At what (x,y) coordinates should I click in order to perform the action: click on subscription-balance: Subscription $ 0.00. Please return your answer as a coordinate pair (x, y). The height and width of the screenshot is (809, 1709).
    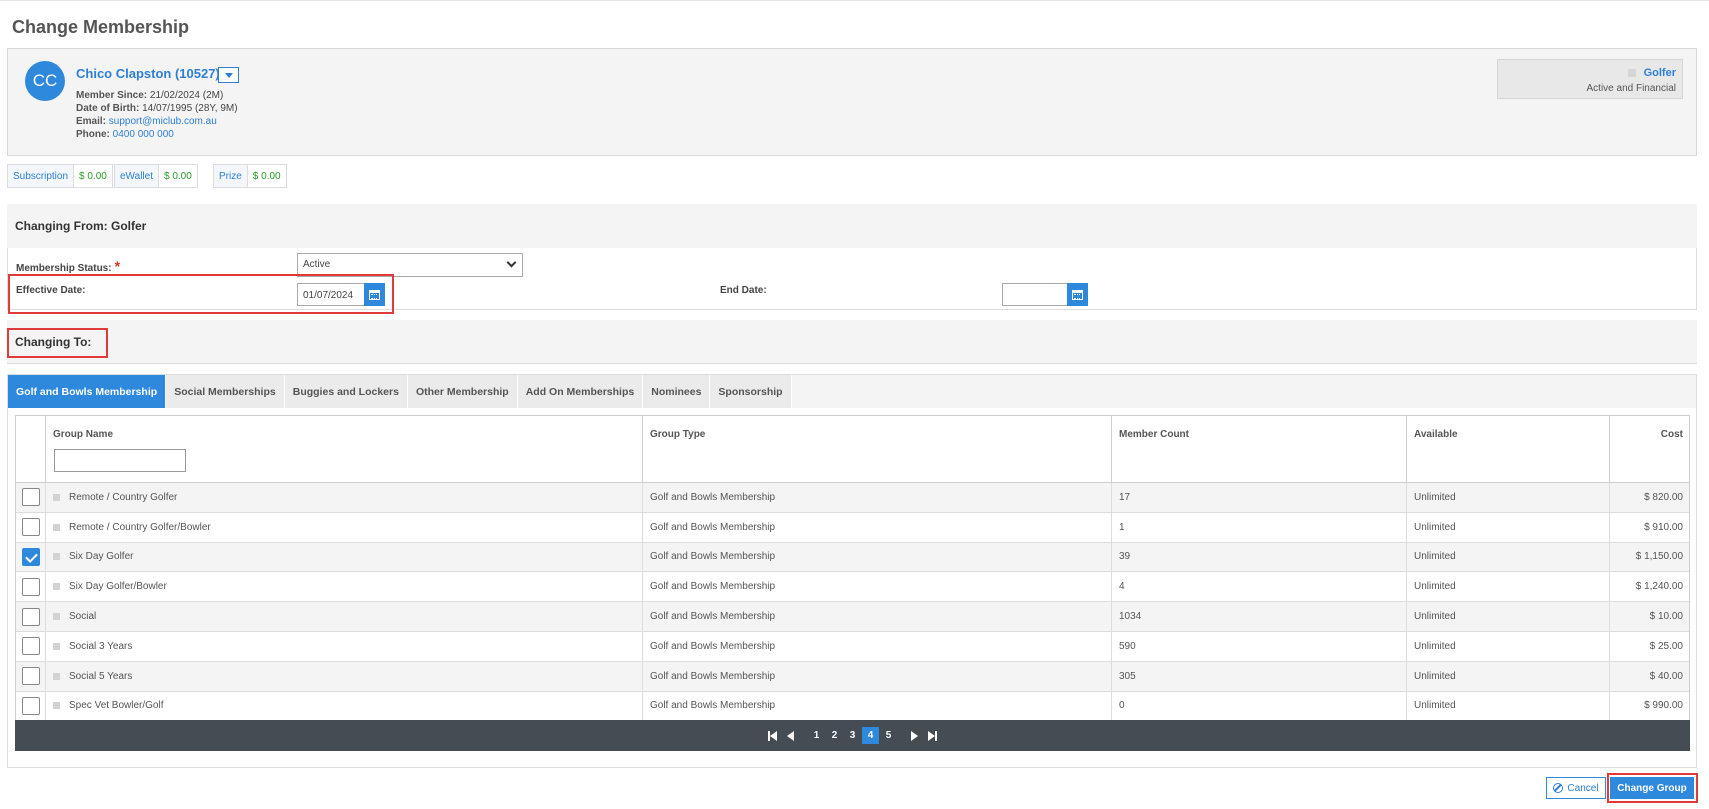
    Looking at the image, I should click on (60, 176).